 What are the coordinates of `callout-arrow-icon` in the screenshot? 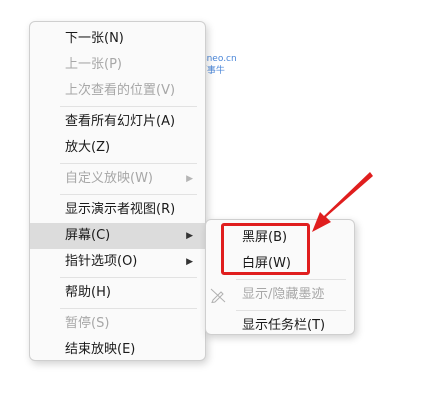 It's located at (342, 202).